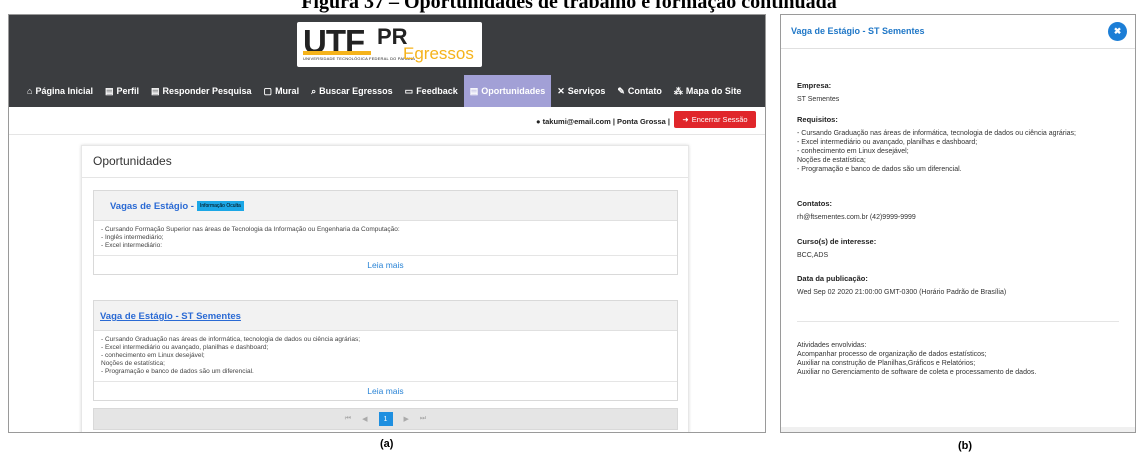 This screenshot has height=454, width=1138. What do you see at coordinates (708, 91) in the screenshot?
I see `nav-item-mapa-do-site: ⁂ Mapa do Site` at bounding box center [708, 91].